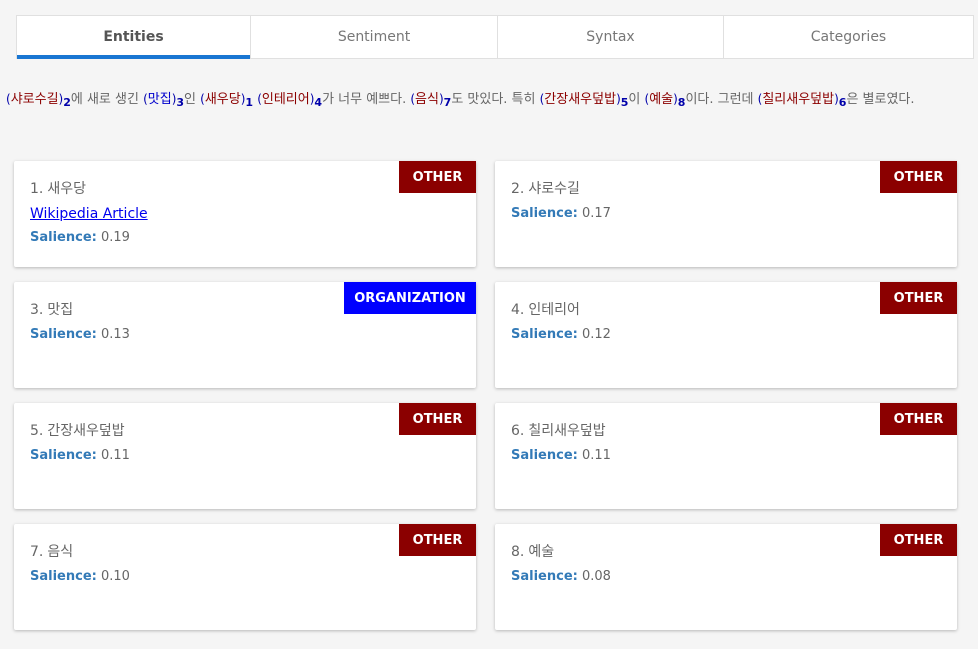 This screenshot has width=978, height=649. What do you see at coordinates (245, 335) in the screenshot?
I see `entity-card: 3. 맛집 Salience: 0.13 ORGANIZATION` at bounding box center [245, 335].